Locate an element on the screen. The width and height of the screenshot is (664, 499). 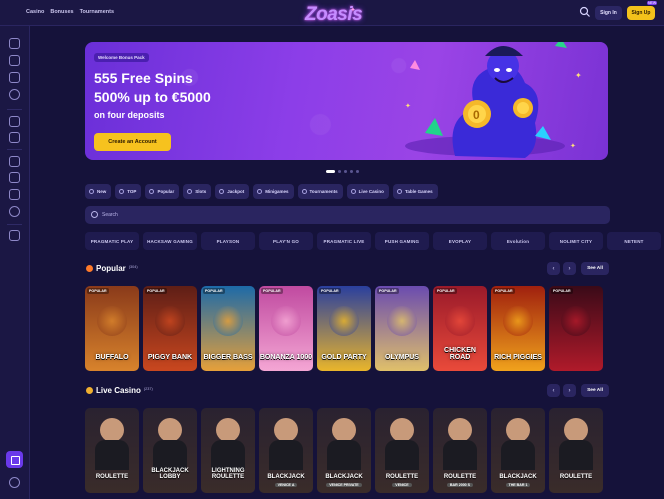
game-card: POPULAR BUFFALO is located at coordinates (112, 328).